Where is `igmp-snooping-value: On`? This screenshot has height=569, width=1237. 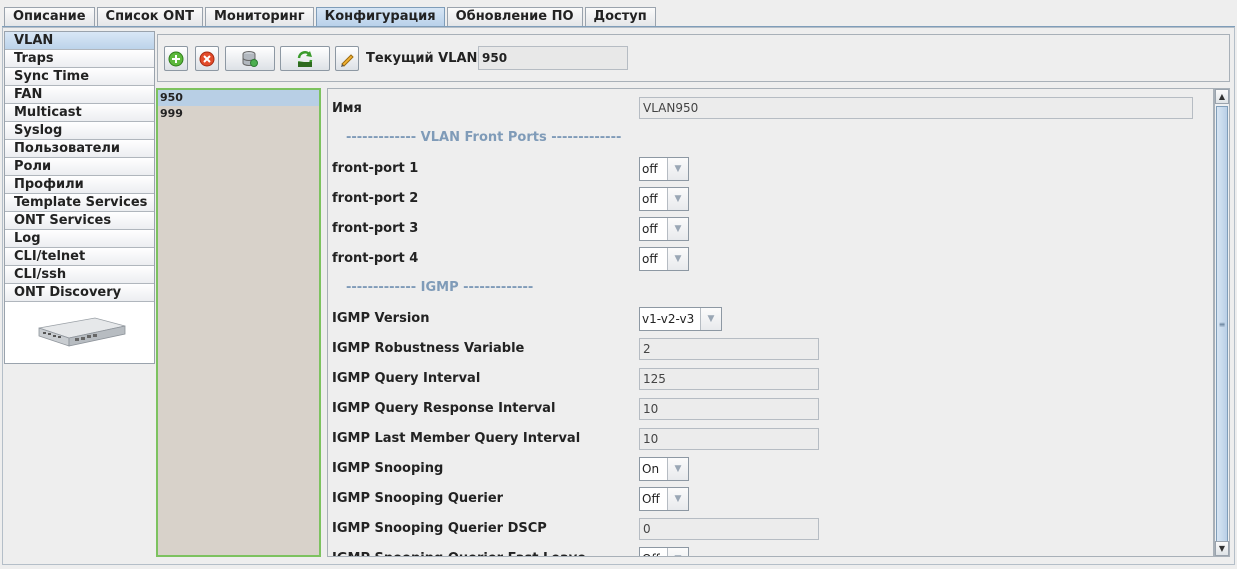 igmp-snooping-value: On is located at coordinates (654, 469).